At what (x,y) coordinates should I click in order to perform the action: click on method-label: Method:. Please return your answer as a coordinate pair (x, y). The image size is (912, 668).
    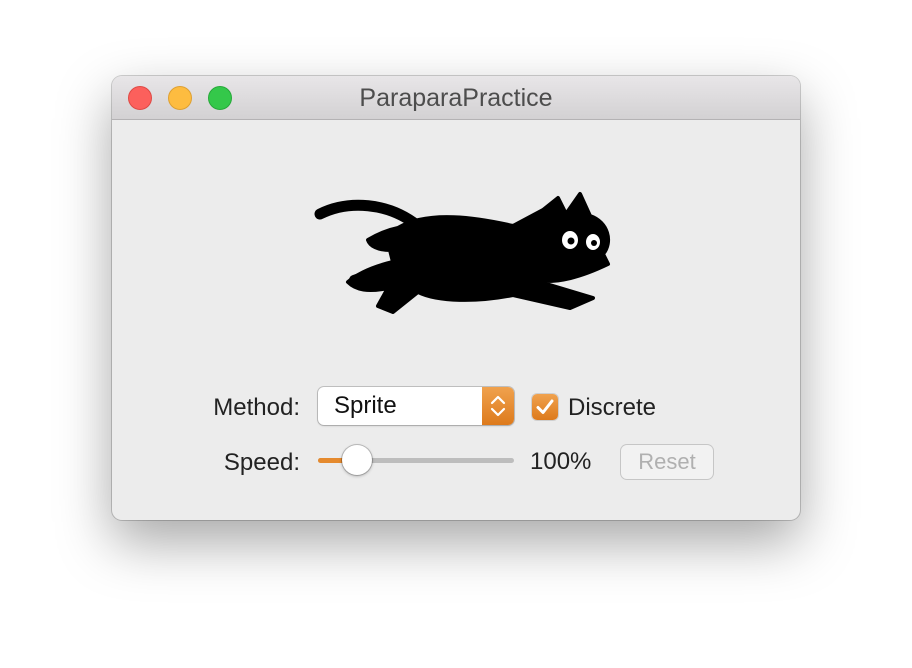
    Looking at the image, I should click on (256, 407).